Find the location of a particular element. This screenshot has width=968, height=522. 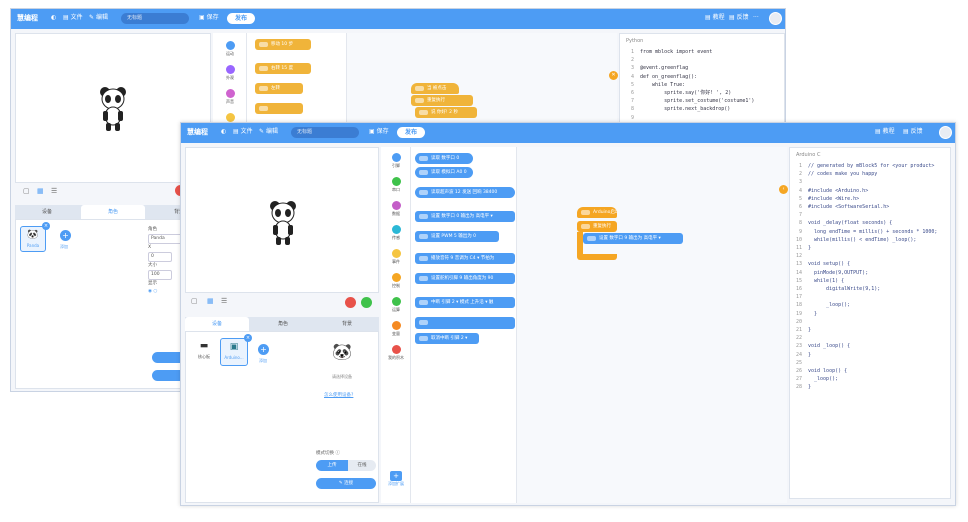

front-block-servo: 设置舵机引脚 9 输出角度为 90 is located at coordinates (465, 278).